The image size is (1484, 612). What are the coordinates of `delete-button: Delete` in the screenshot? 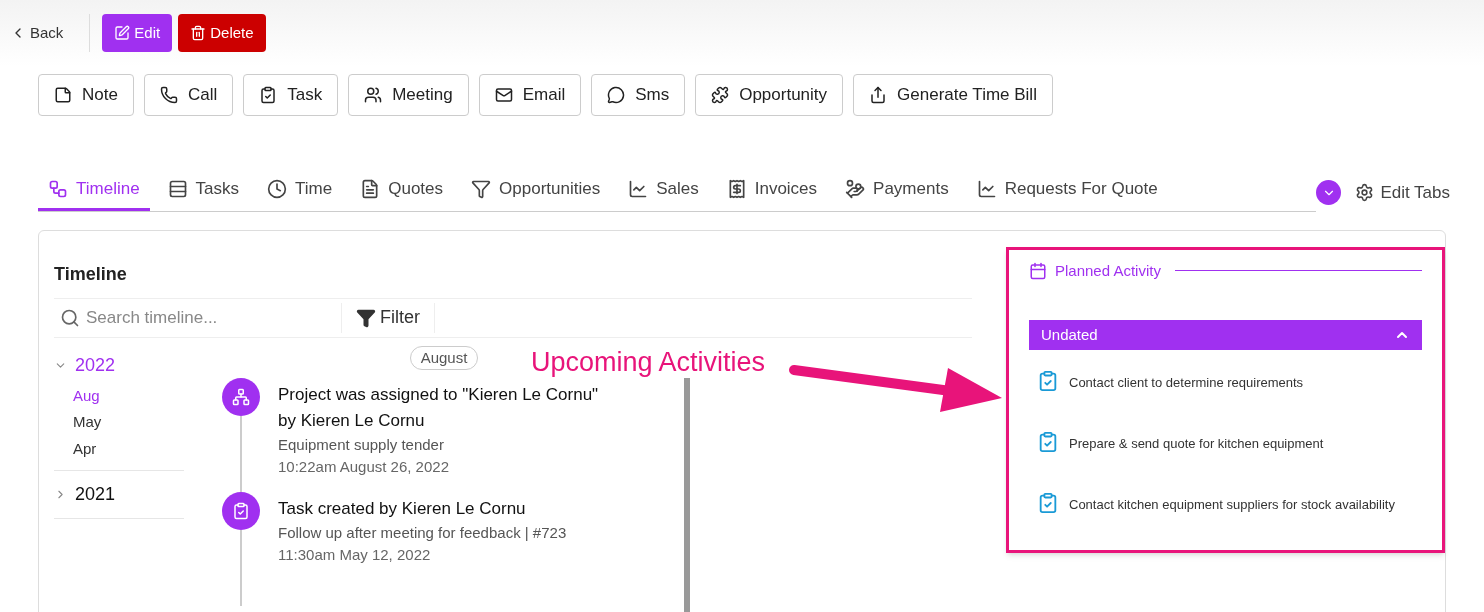 It's located at (222, 33).